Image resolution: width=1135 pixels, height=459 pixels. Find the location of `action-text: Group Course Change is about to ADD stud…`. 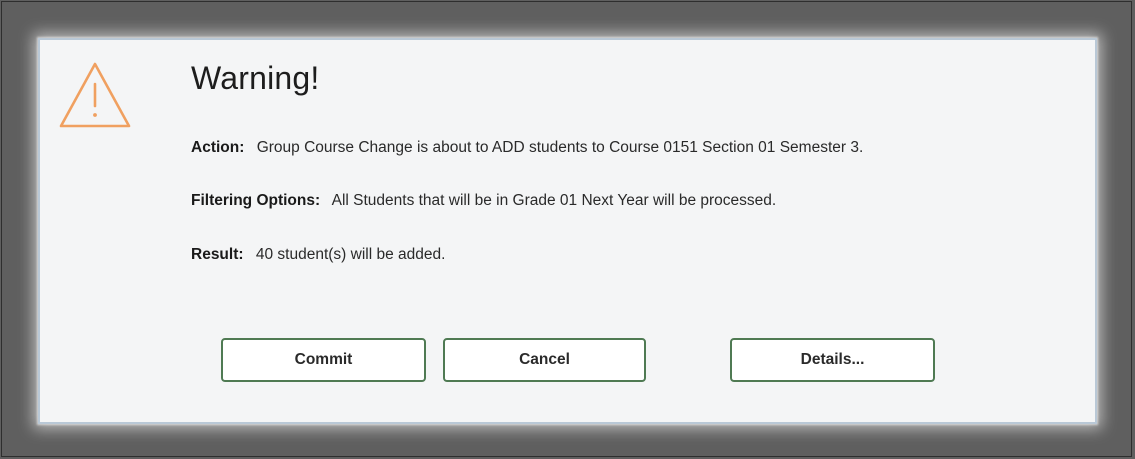

action-text: Group Course Change is about to ADD stud… is located at coordinates (560, 147).